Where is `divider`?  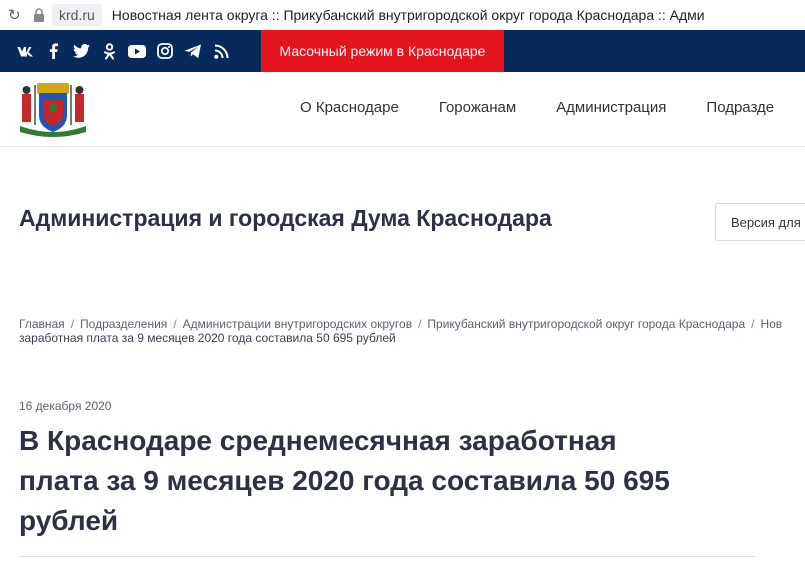 divider is located at coordinates (387, 556).